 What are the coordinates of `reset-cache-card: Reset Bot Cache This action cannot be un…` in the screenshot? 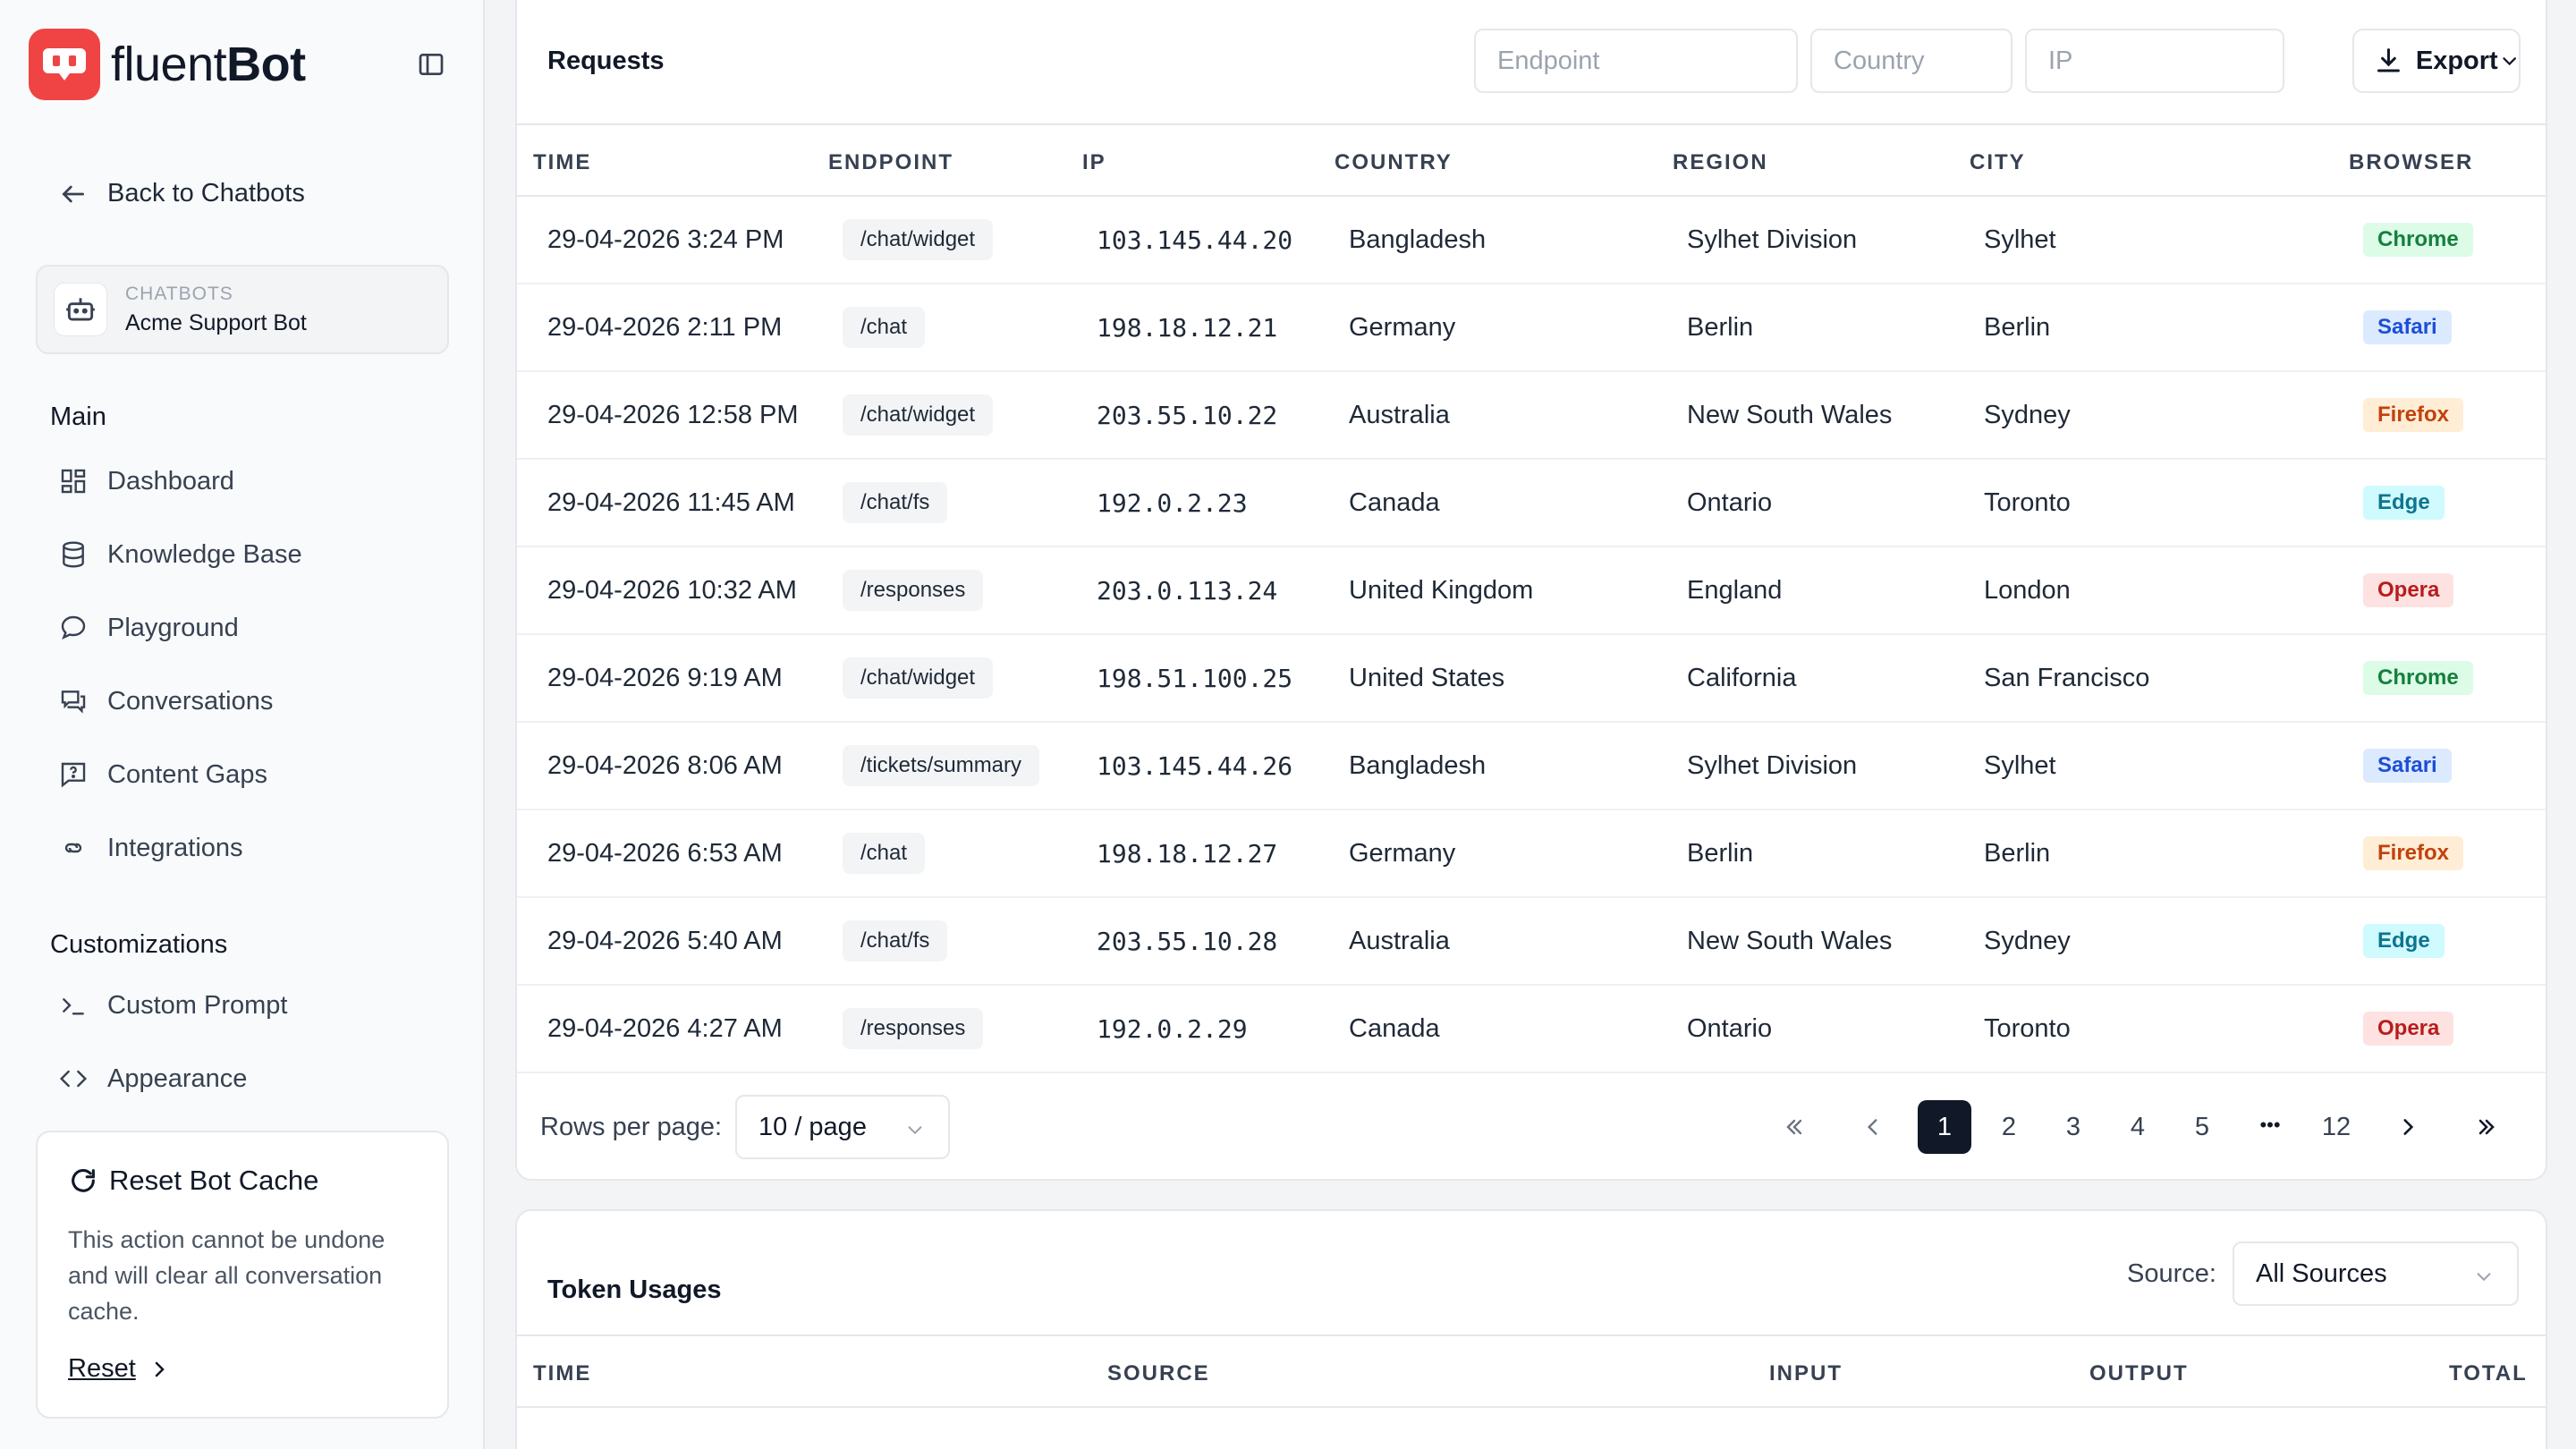 It's located at (242, 1275).